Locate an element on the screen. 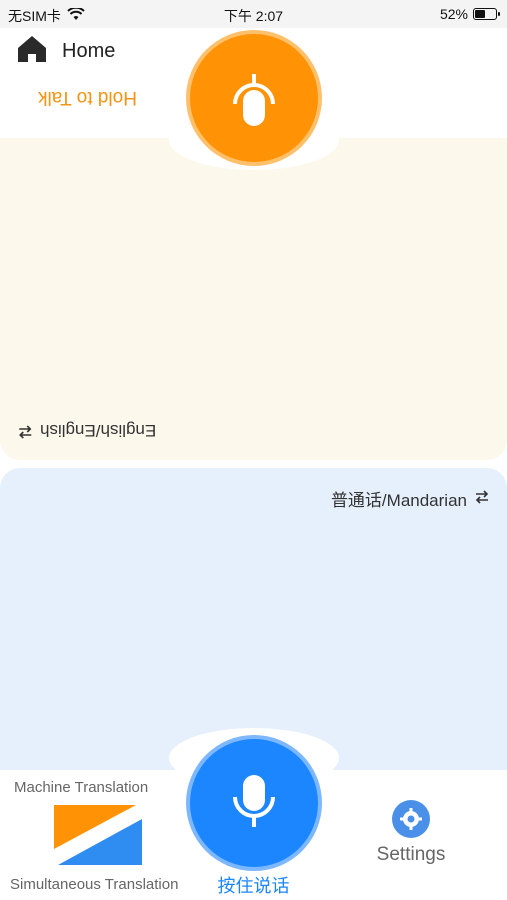 The height and width of the screenshot is (900, 507). status-time: 下午 2:07 is located at coordinates (253, 16).